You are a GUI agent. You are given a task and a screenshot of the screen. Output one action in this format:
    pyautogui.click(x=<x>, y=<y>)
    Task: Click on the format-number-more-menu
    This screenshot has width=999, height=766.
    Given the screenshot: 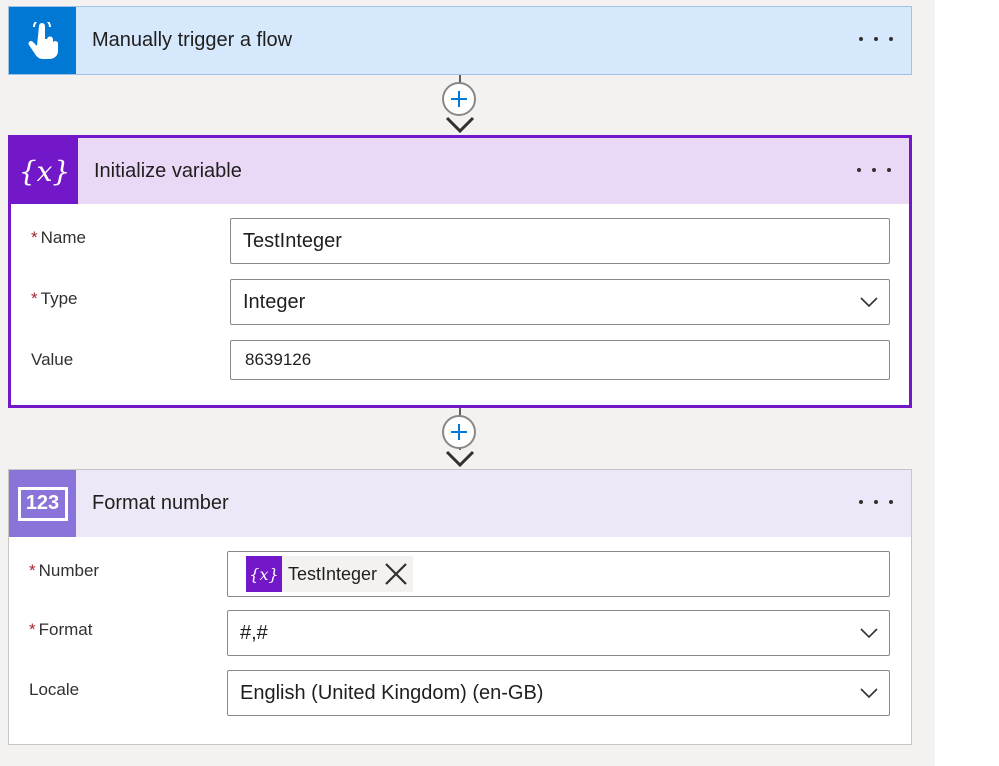 What is the action you would take?
    pyautogui.click(x=876, y=502)
    